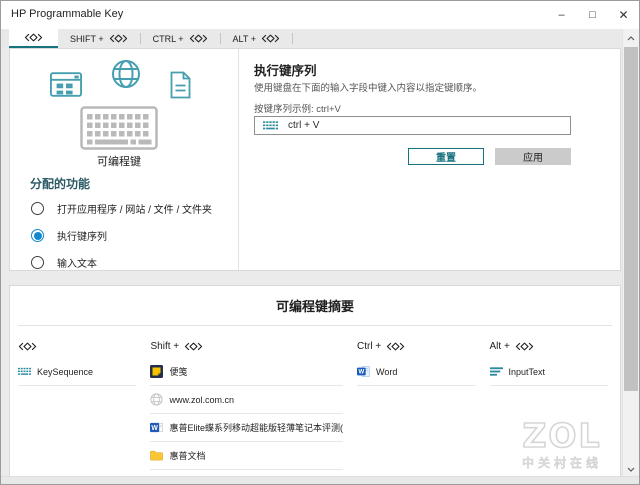 This screenshot has height=485, width=640. What do you see at coordinates (297, 109) in the screenshot?
I see `key-sequence-example: 按键序列示例: ctrl+V` at bounding box center [297, 109].